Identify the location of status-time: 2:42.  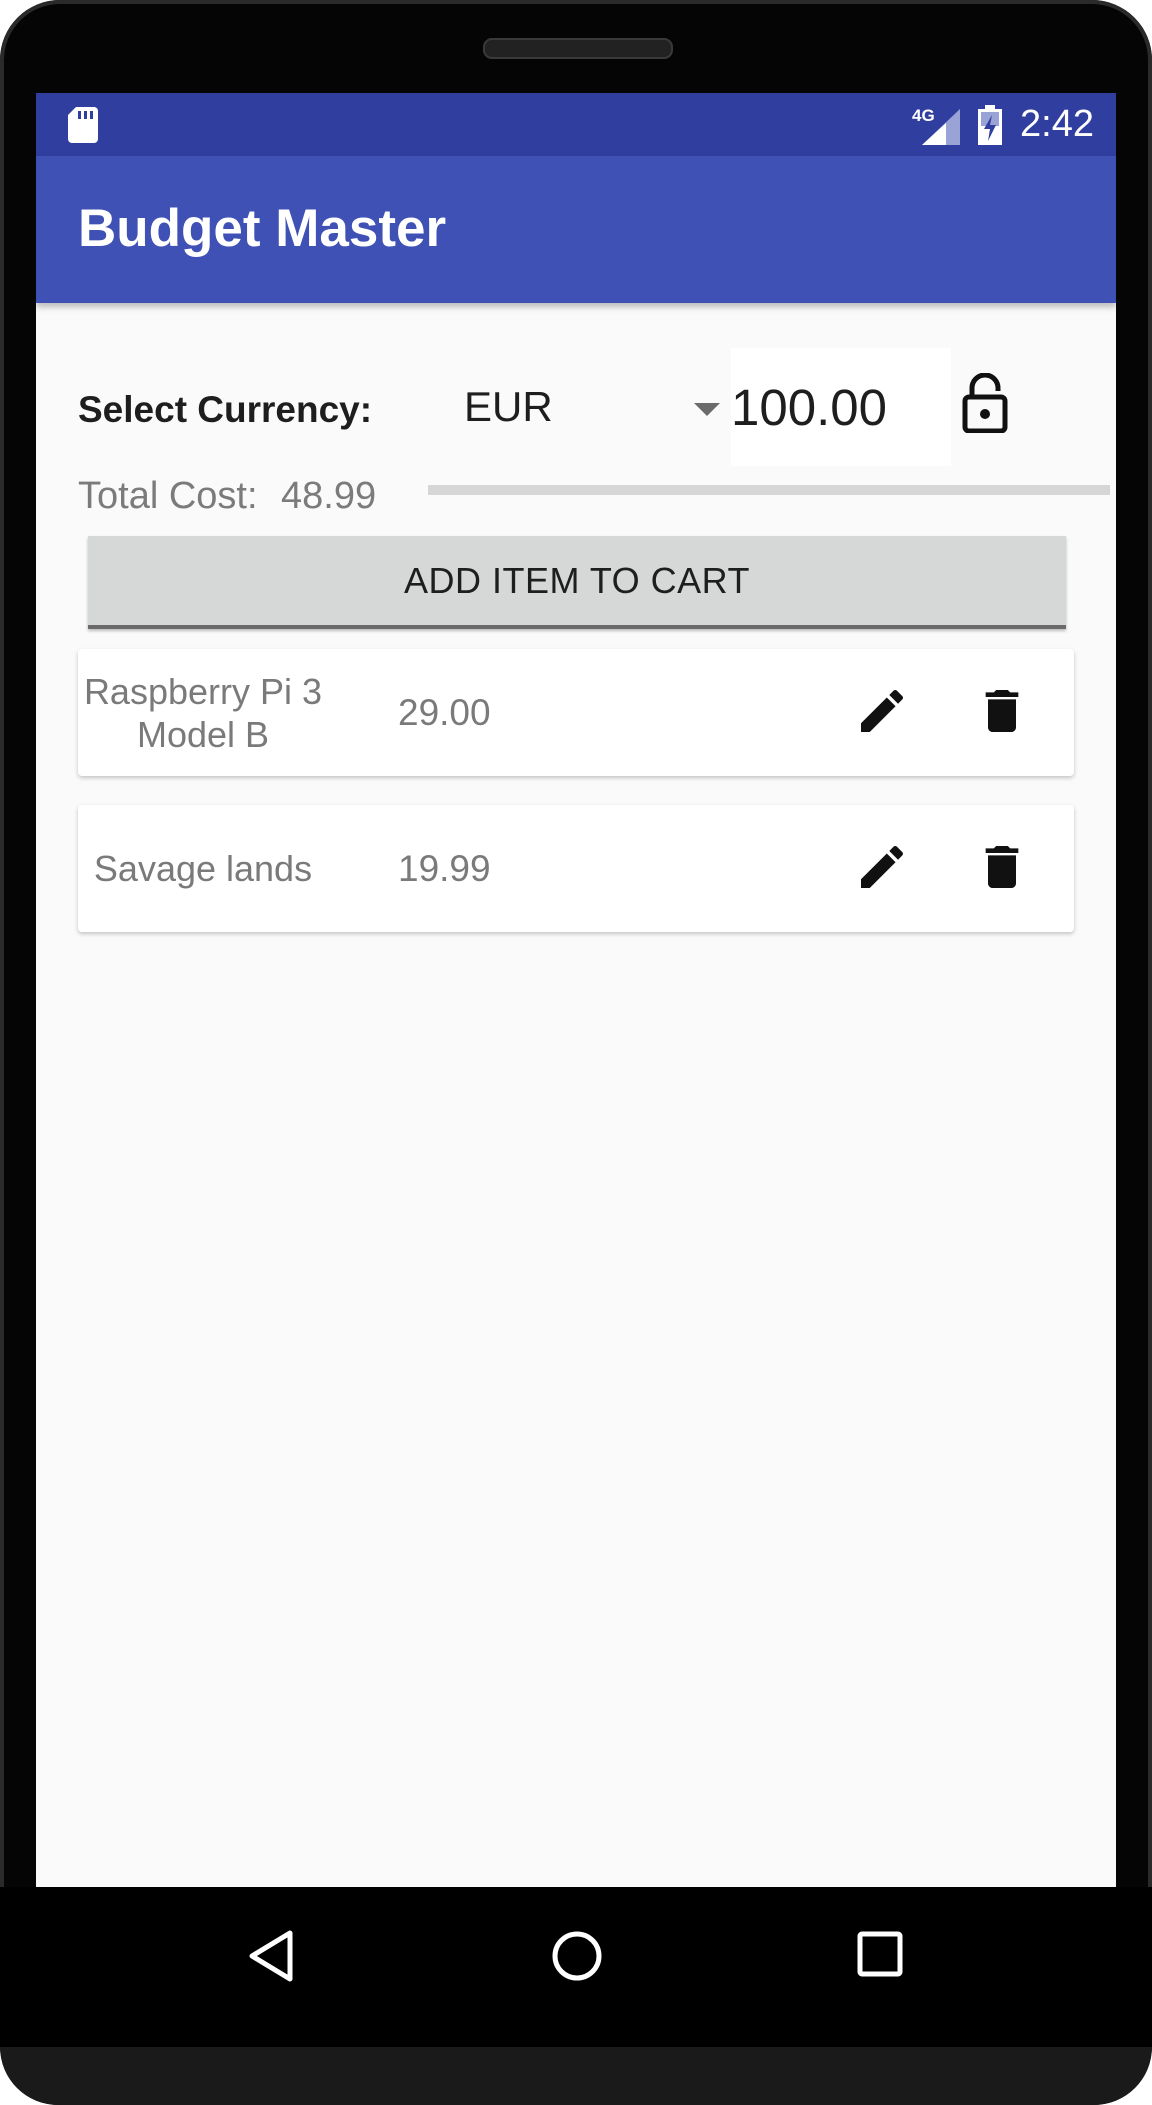
(1057, 124).